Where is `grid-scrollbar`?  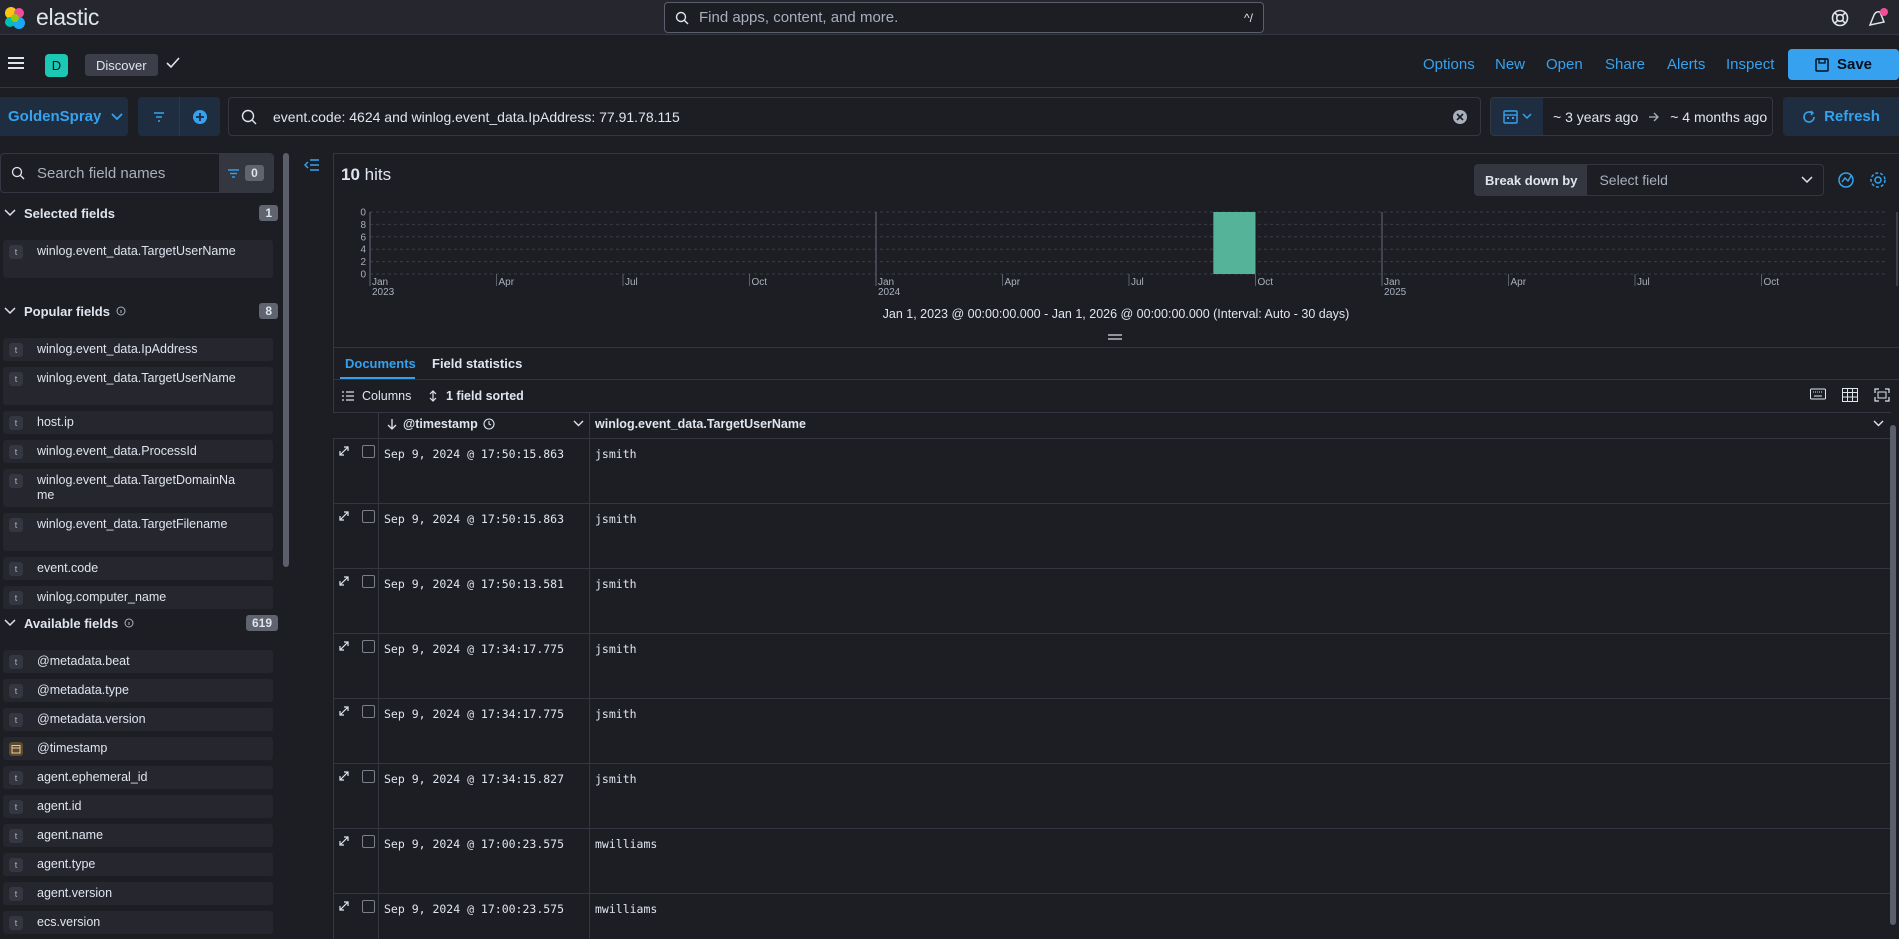
grid-scrollbar is located at coordinates (1893, 675).